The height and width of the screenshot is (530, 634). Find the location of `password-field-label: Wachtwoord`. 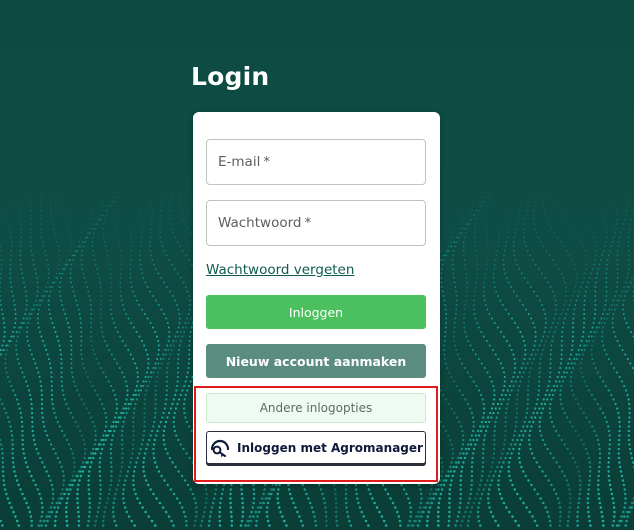

password-field-label: Wachtwoord is located at coordinates (260, 223).